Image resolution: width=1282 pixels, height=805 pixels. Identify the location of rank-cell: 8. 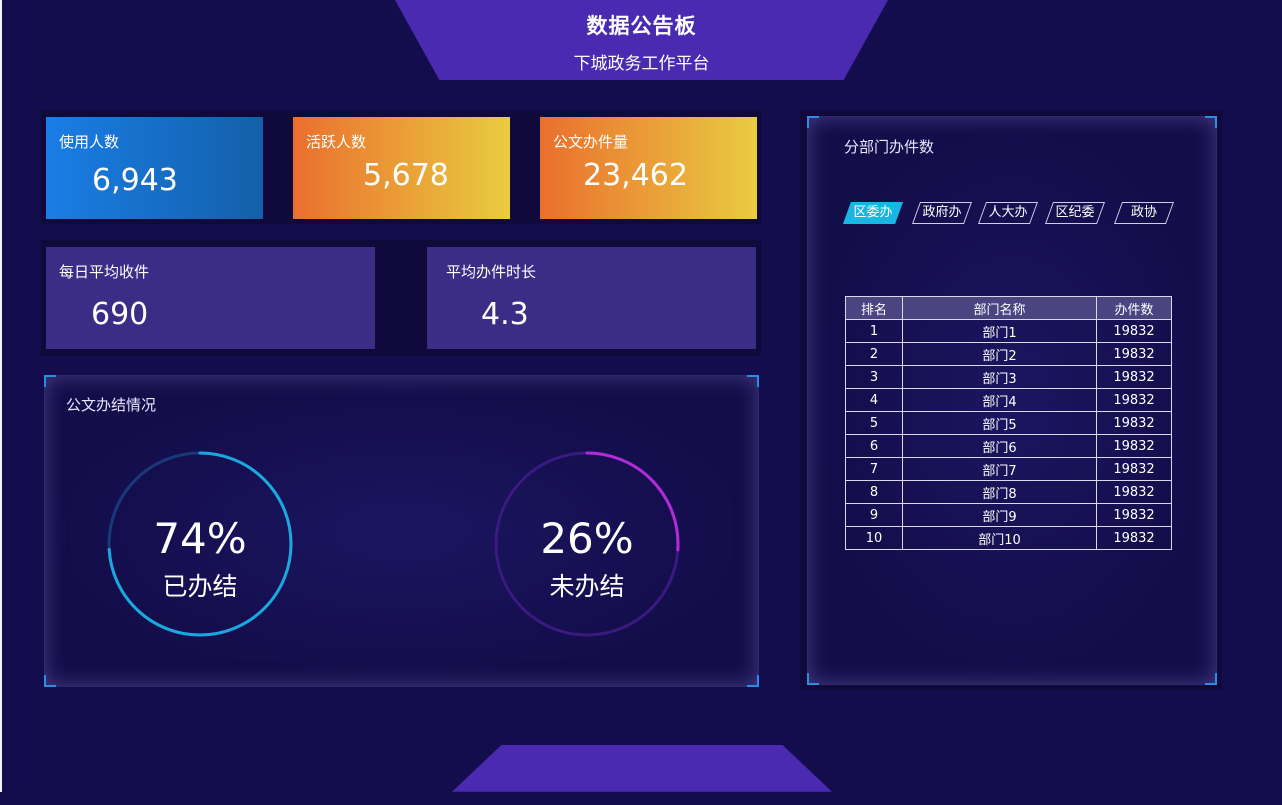
(874, 492).